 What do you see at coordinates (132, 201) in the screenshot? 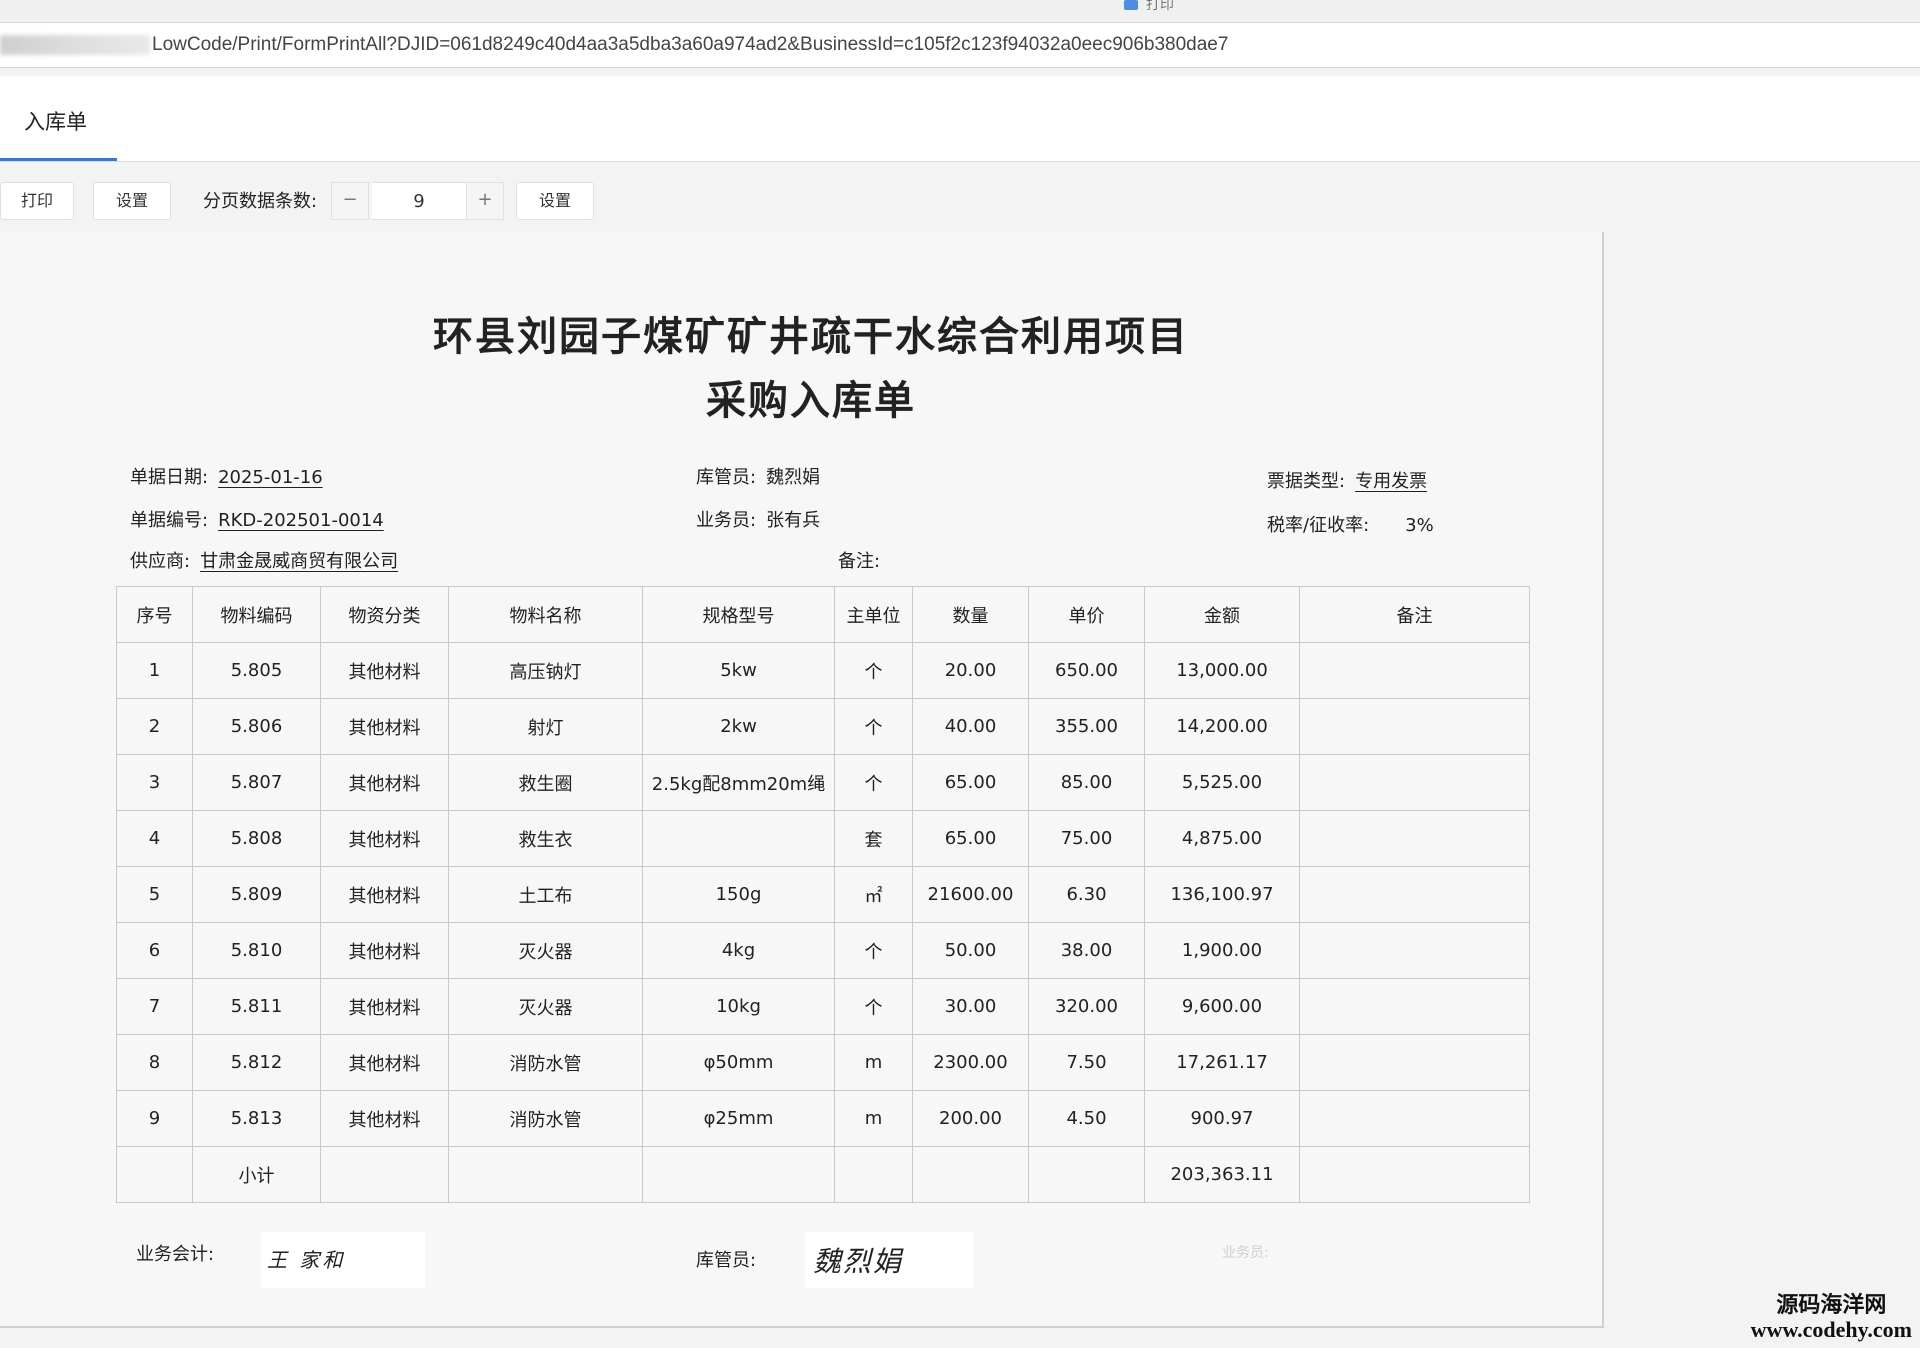
I see `settings-button: 设置` at bounding box center [132, 201].